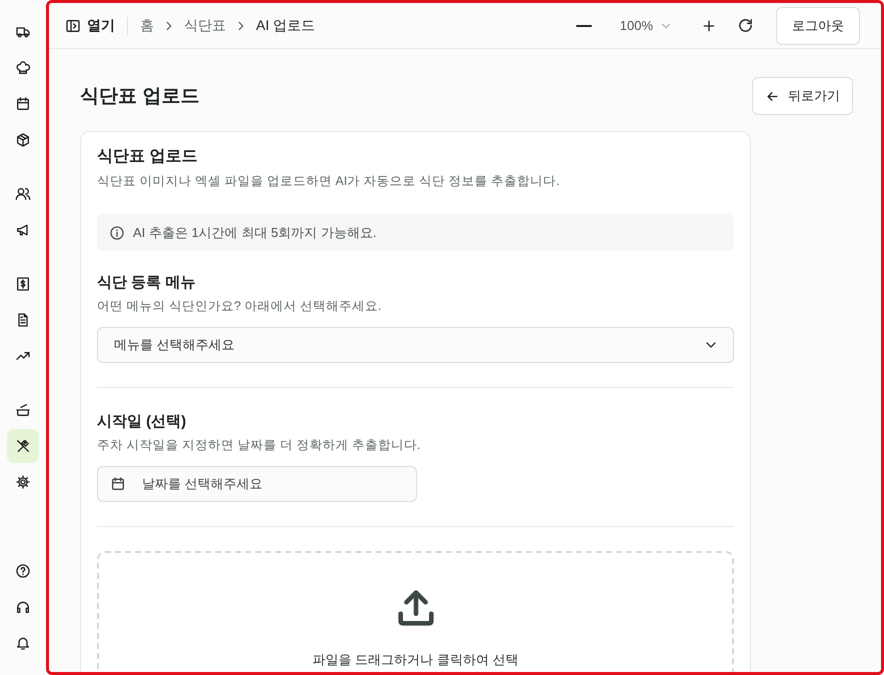 The width and height of the screenshot is (884, 675). What do you see at coordinates (259, 445) in the screenshot?
I see `section-description: 주차 시작일을 지정하면 날짜를 더 정확하게 추출합니다.` at bounding box center [259, 445].